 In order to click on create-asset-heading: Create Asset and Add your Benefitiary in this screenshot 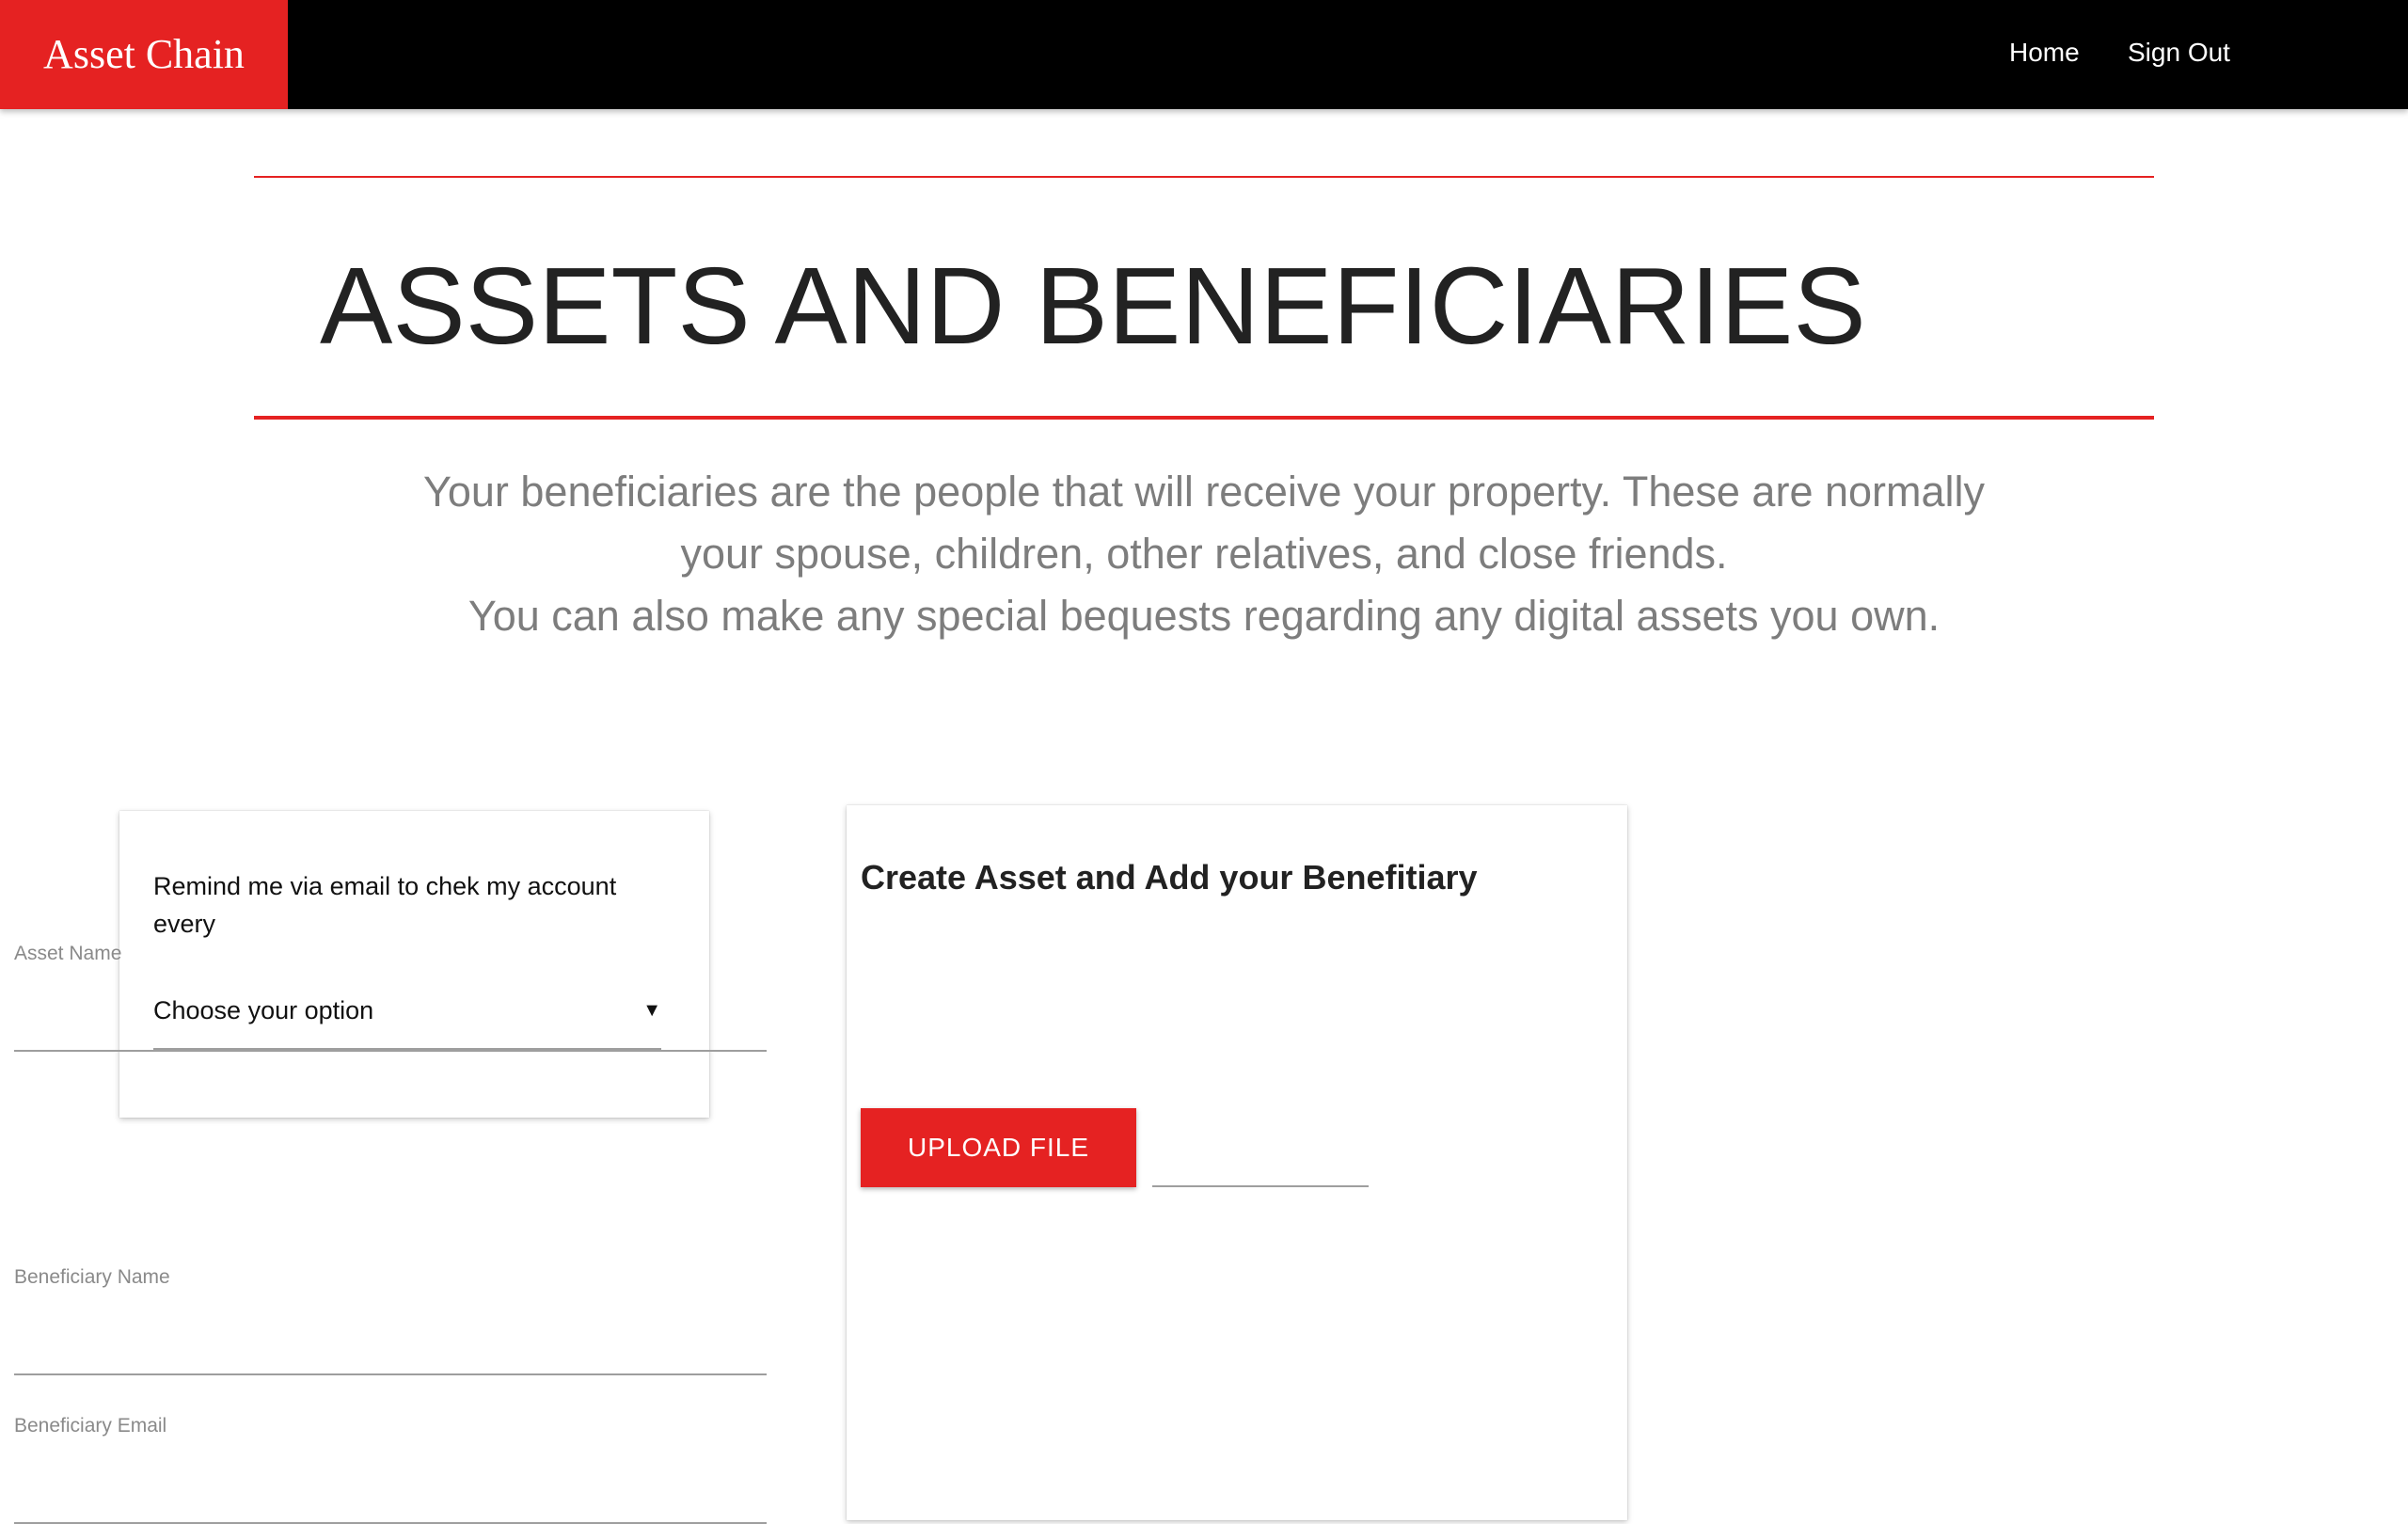, I will do `click(1170, 878)`.